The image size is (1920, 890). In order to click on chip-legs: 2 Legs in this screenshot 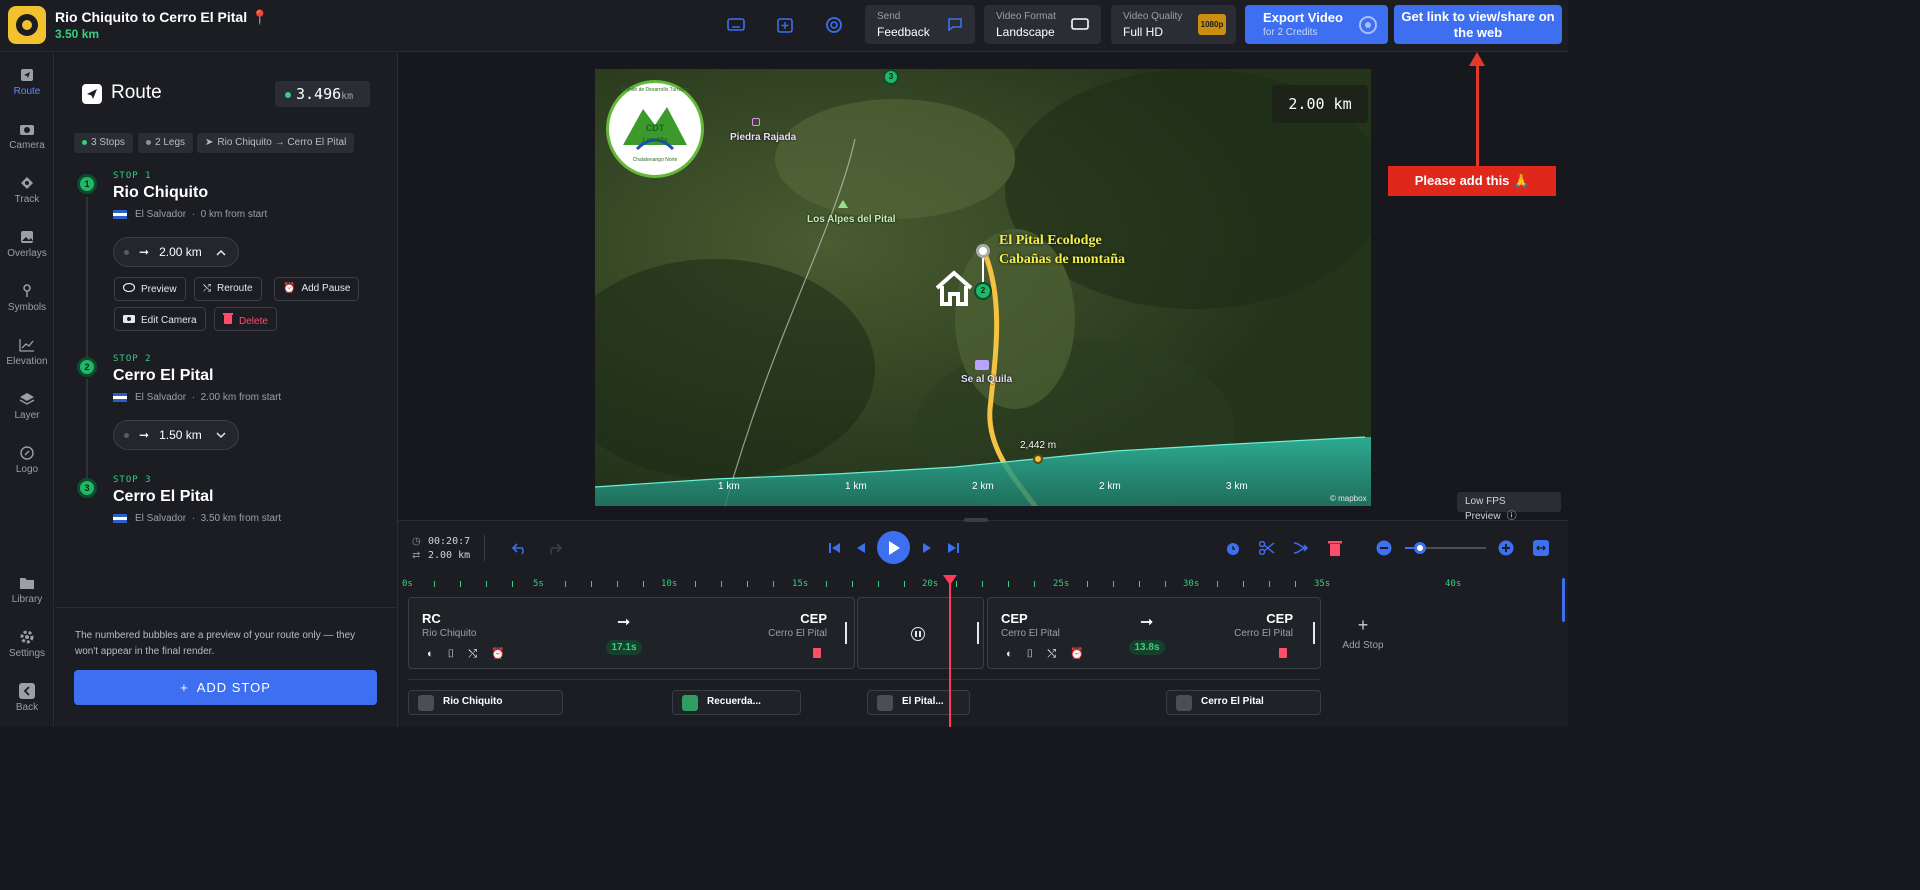, I will do `click(166, 143)`.